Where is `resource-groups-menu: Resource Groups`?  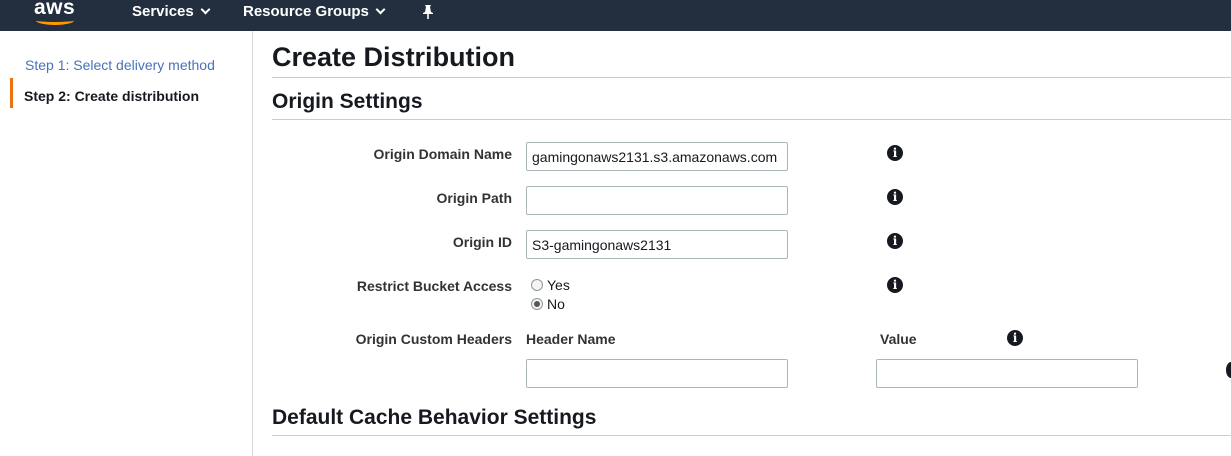
resource-groups-menu: Resource Groups is located at coordinates (314, 11).